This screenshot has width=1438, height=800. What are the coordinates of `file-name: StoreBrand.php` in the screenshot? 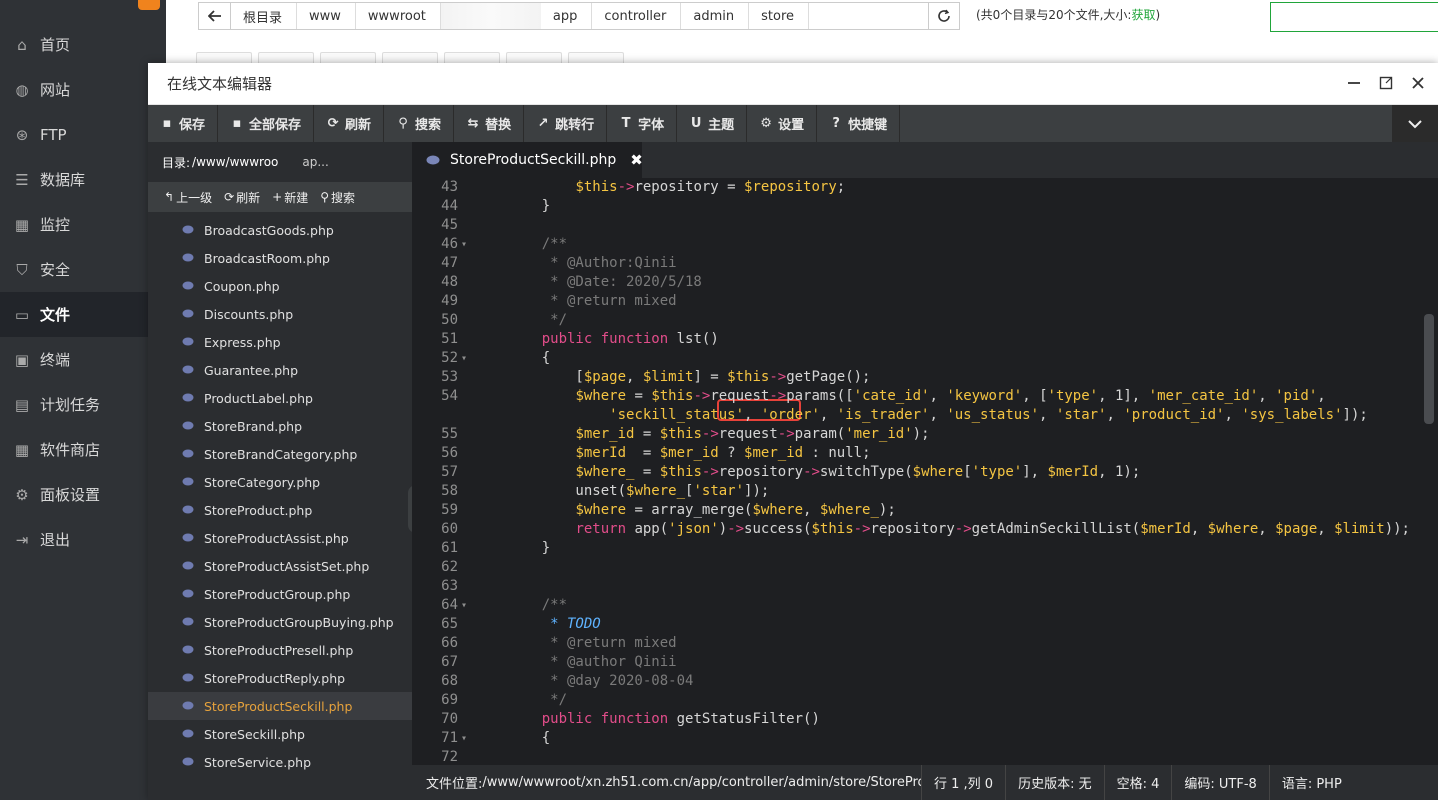 It's located at (253, 426).